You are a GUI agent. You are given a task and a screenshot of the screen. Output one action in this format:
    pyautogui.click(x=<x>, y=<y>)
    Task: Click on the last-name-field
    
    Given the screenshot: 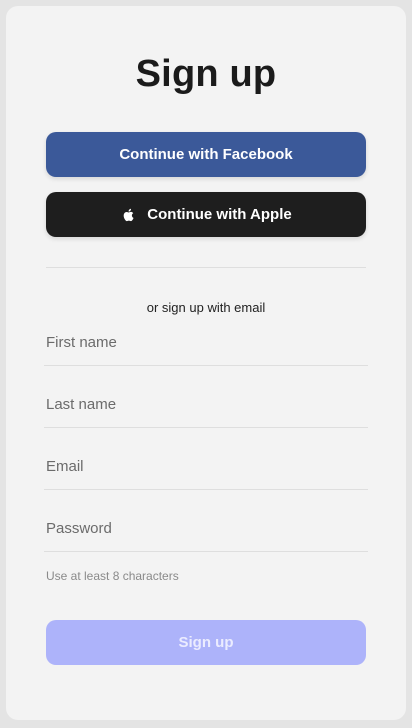 What is the action you would take?
    pyautogui.click(x=206, y=408)
    